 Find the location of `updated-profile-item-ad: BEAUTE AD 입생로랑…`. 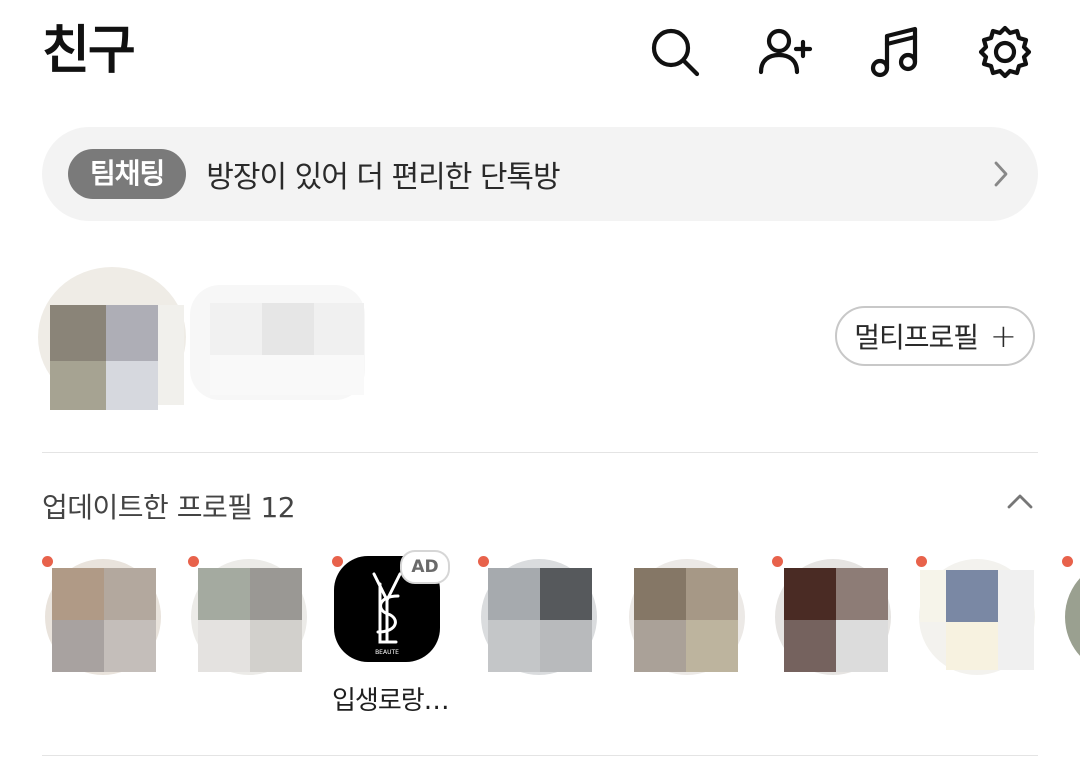

updated-profile-item-ad: BEAUTE AD 입생로랑… is located at coordinates (392, 636).